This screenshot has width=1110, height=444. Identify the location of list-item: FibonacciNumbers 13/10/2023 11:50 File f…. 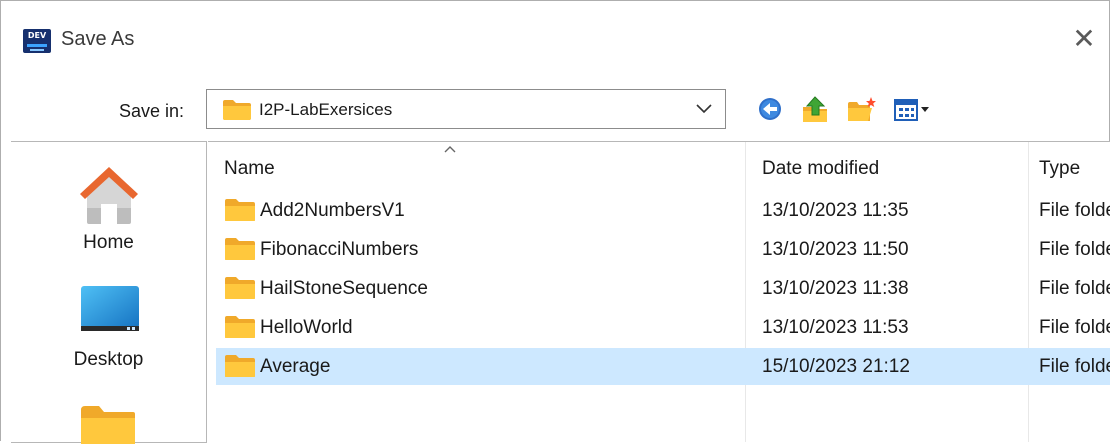
(663, 249).